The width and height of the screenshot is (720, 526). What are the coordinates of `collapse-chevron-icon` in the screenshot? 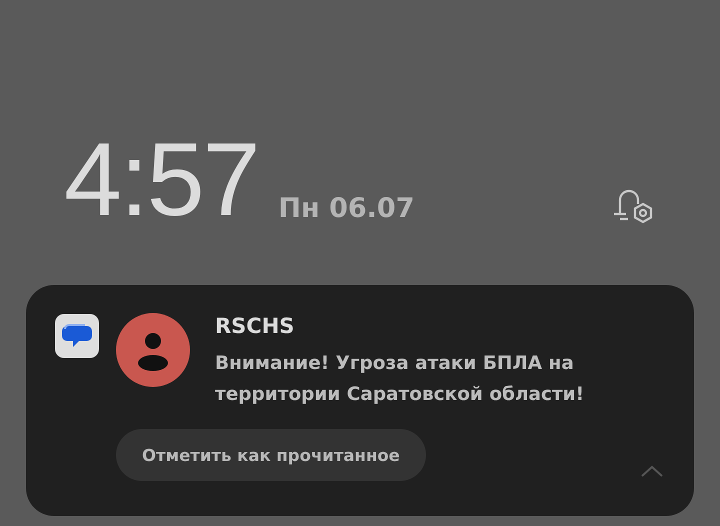 It's located at (652, 471).